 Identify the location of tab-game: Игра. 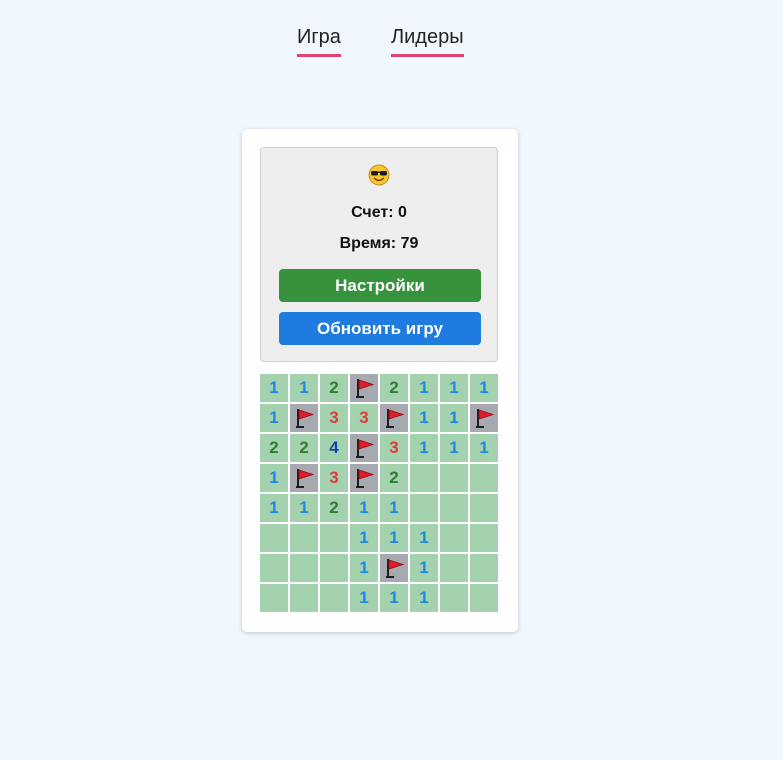
(319, 41).